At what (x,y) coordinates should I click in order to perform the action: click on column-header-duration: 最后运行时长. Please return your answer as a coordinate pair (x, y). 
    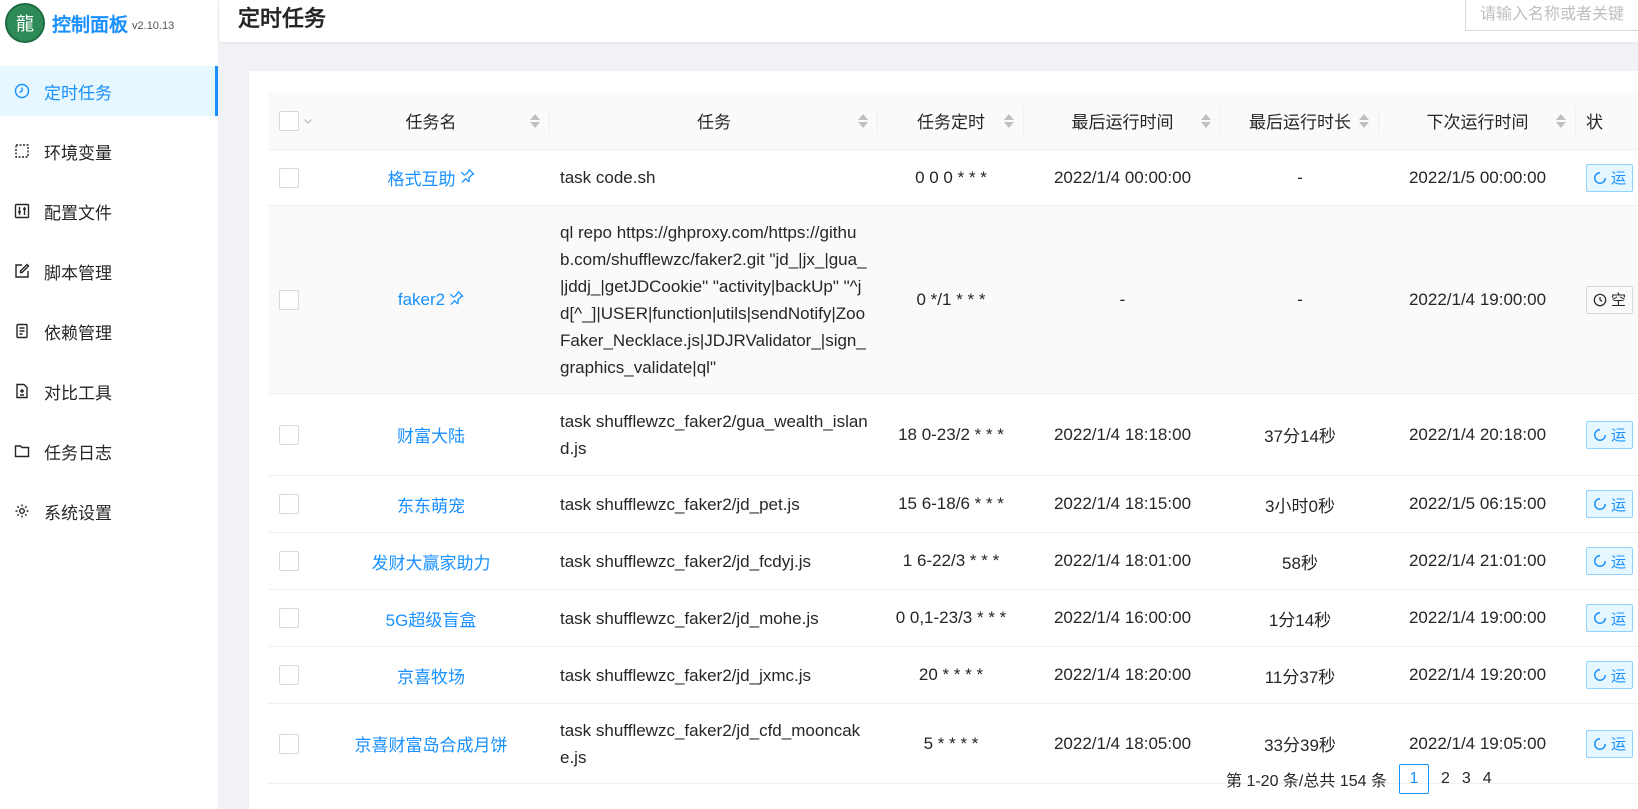
    Looking at the image, I should click on (1300, 120).